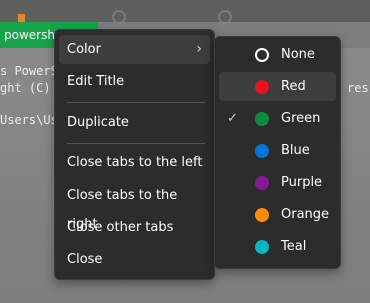 This screenshot has width=370, height=303. What do you see at coordinates (134, 206) in the screenshot?
I see `menu-item-close-tabs-right: Close tabs to the right` at bounding box center [134, 206].